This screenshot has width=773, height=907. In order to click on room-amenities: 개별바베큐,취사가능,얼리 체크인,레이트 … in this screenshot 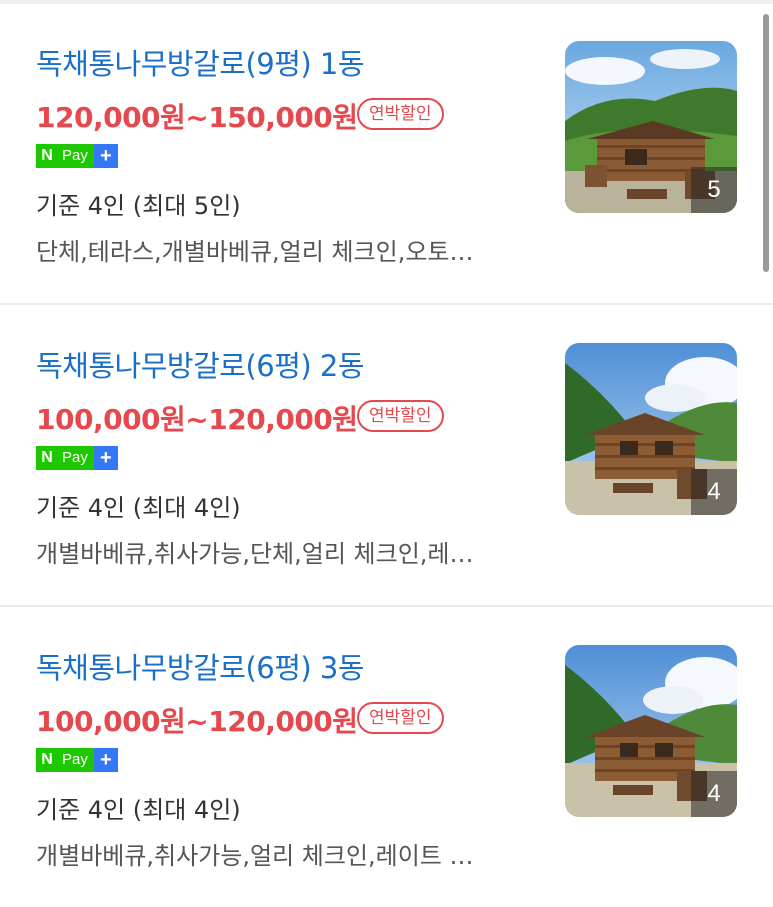, I will do `click(255, 856)`.